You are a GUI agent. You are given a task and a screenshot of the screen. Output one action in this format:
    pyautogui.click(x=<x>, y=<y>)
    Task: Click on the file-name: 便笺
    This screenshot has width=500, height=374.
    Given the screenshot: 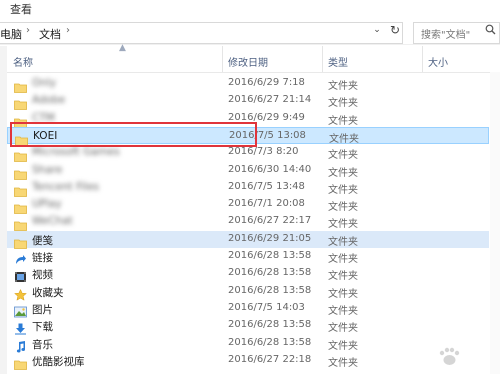 What is the action you would take?
    pyautogui.click(x=42, y=240)
    